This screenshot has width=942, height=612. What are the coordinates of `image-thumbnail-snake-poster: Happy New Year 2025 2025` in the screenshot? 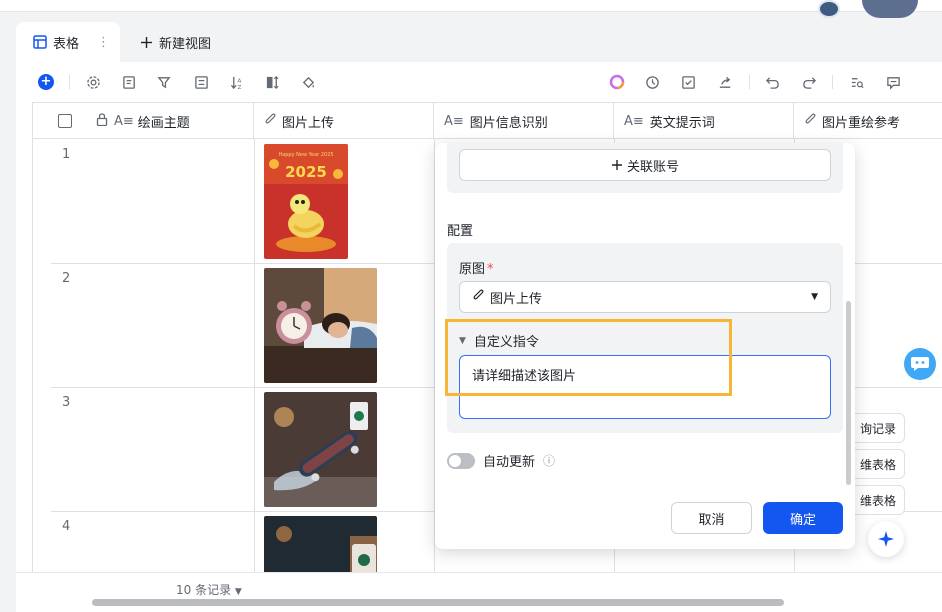 It's located at (306, 201).